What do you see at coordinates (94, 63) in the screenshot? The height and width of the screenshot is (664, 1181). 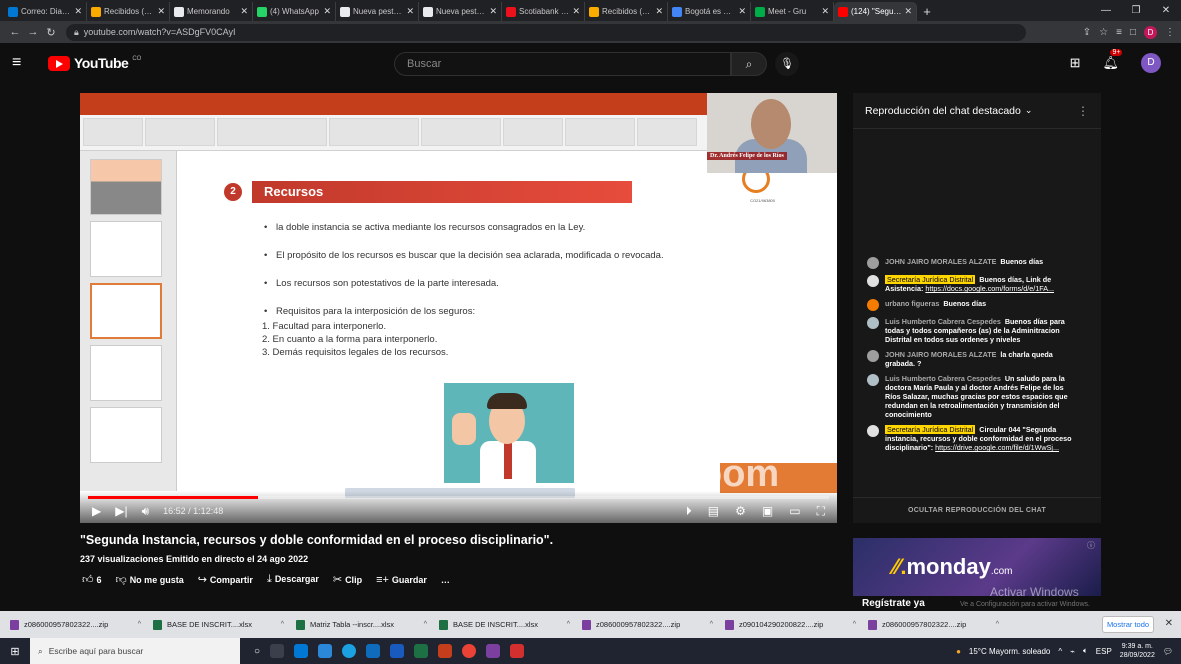 I see `youtube-logo: YouTube CO` at bounding box center [94, 63].